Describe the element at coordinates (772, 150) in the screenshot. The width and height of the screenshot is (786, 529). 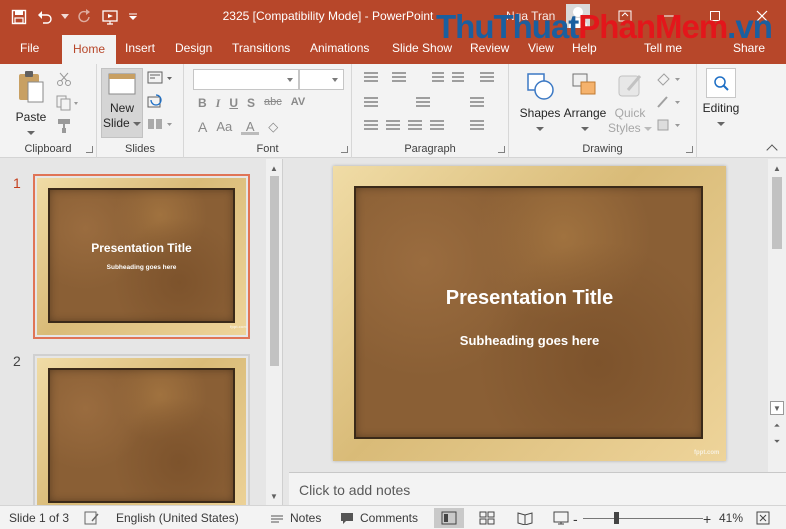
I see `collapse-ribbon-icon` at that location.